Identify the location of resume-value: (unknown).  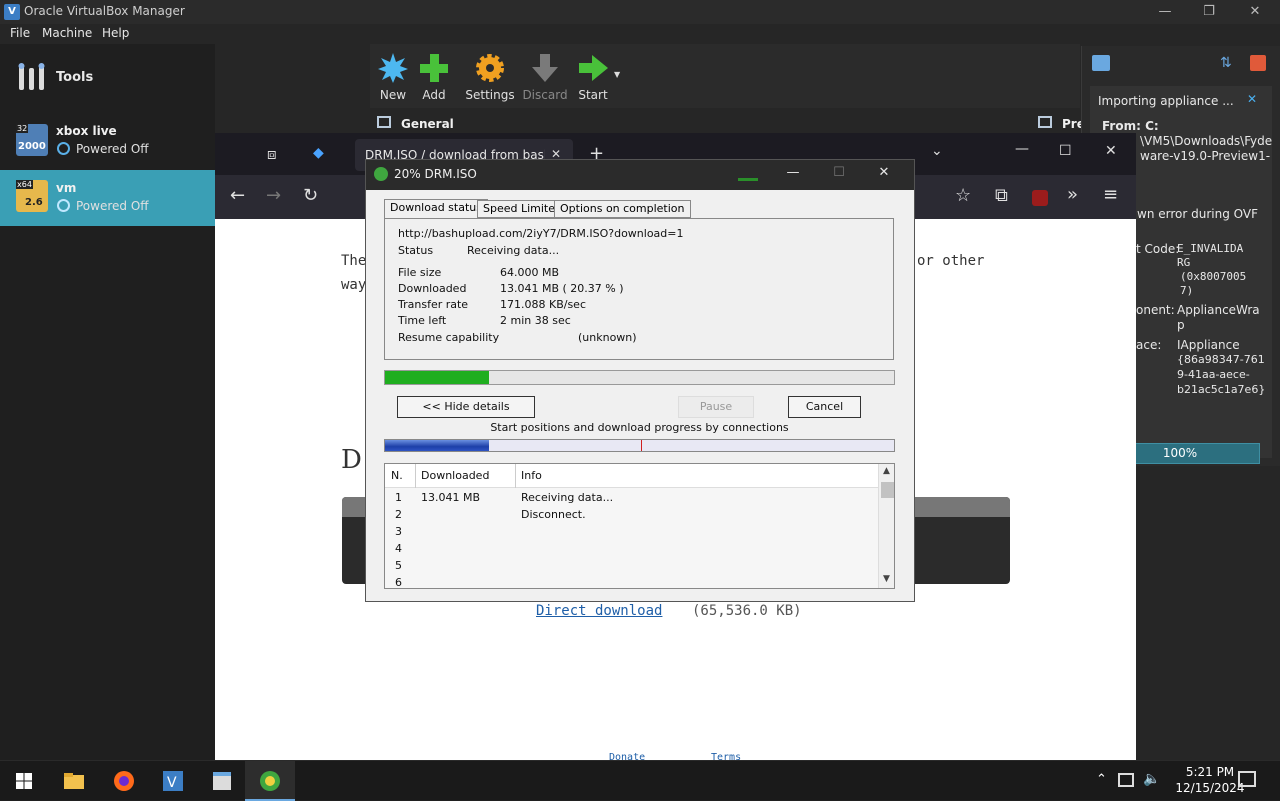
(607, 337).